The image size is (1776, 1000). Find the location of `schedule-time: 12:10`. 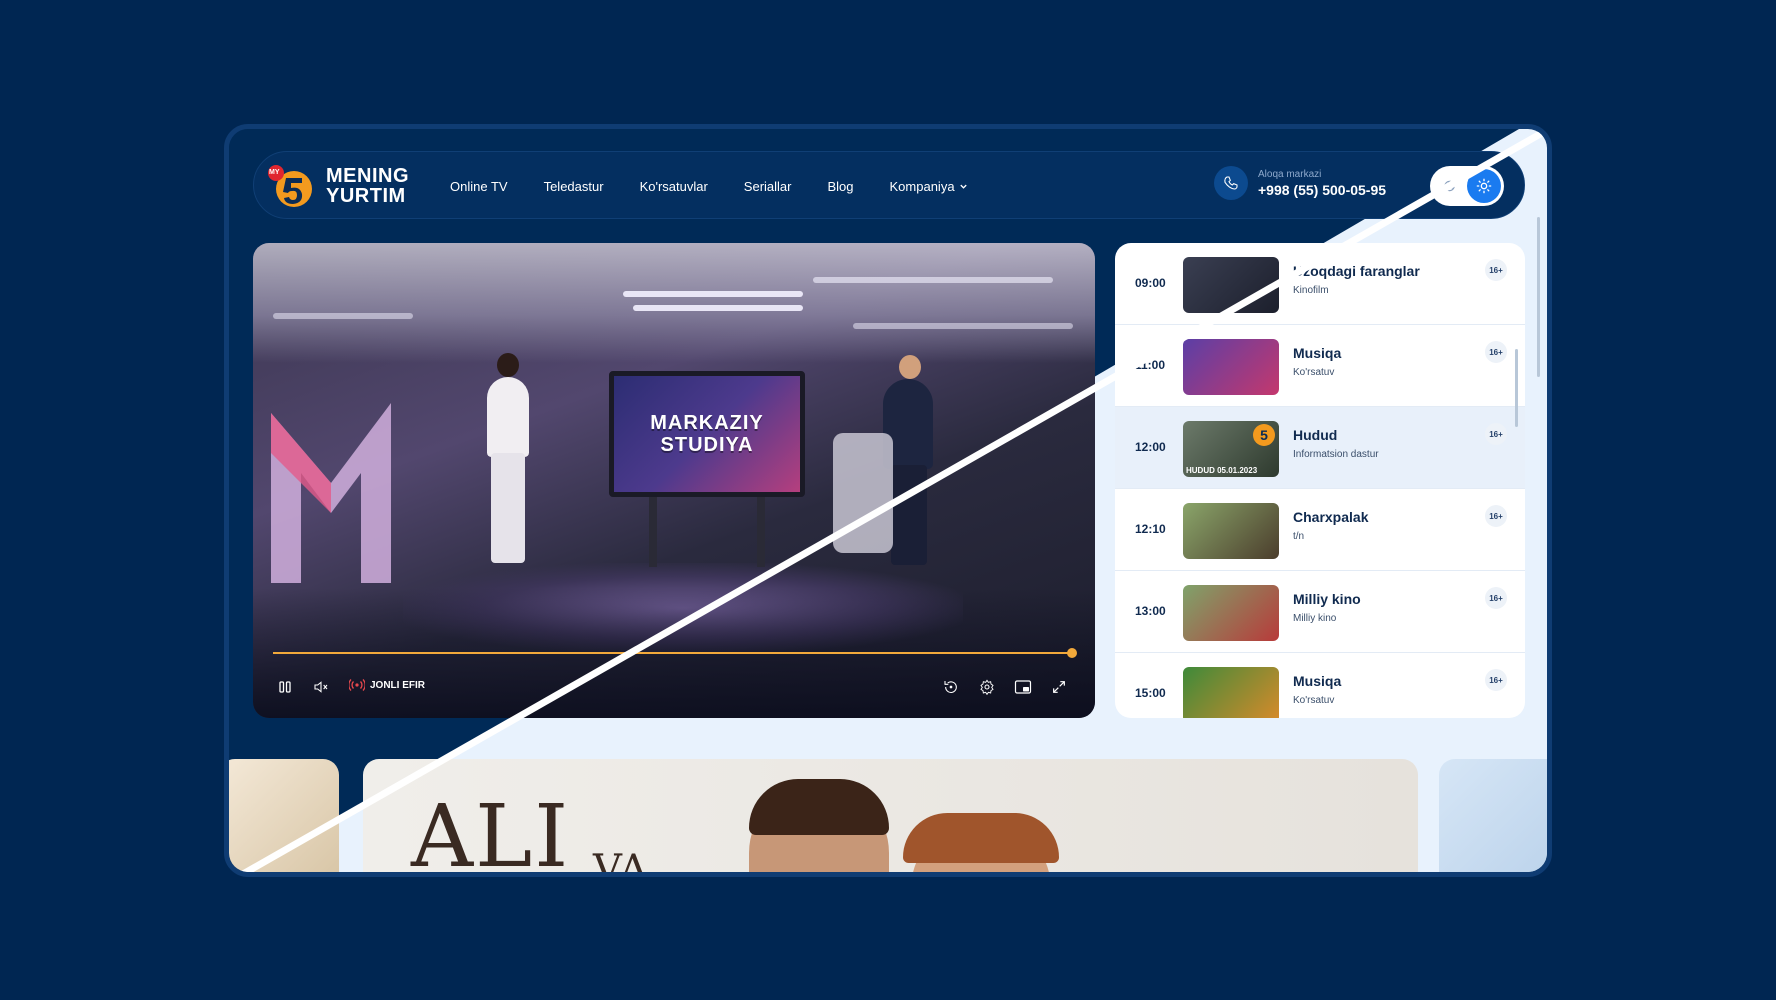

schedule-time: 12:10 is located at coordinates (1150, 529).